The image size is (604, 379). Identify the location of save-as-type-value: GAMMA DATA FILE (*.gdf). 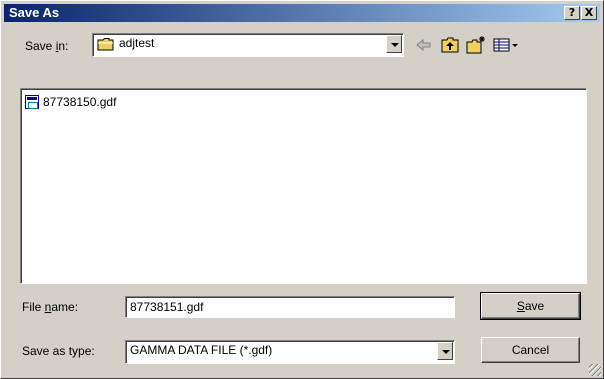
(201, 350).